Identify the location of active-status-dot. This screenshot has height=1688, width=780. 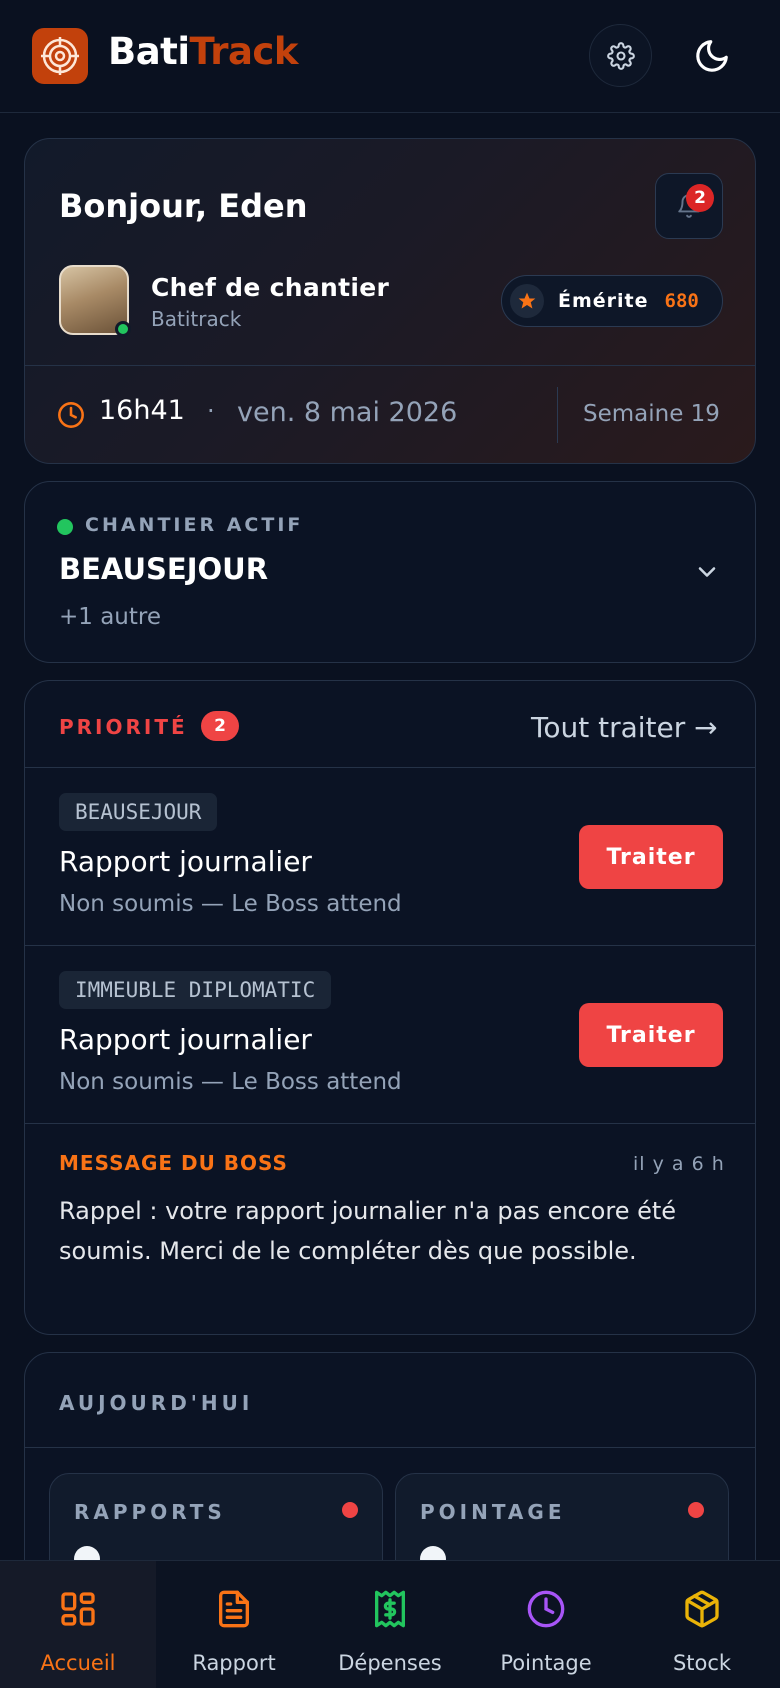
(65, 527).